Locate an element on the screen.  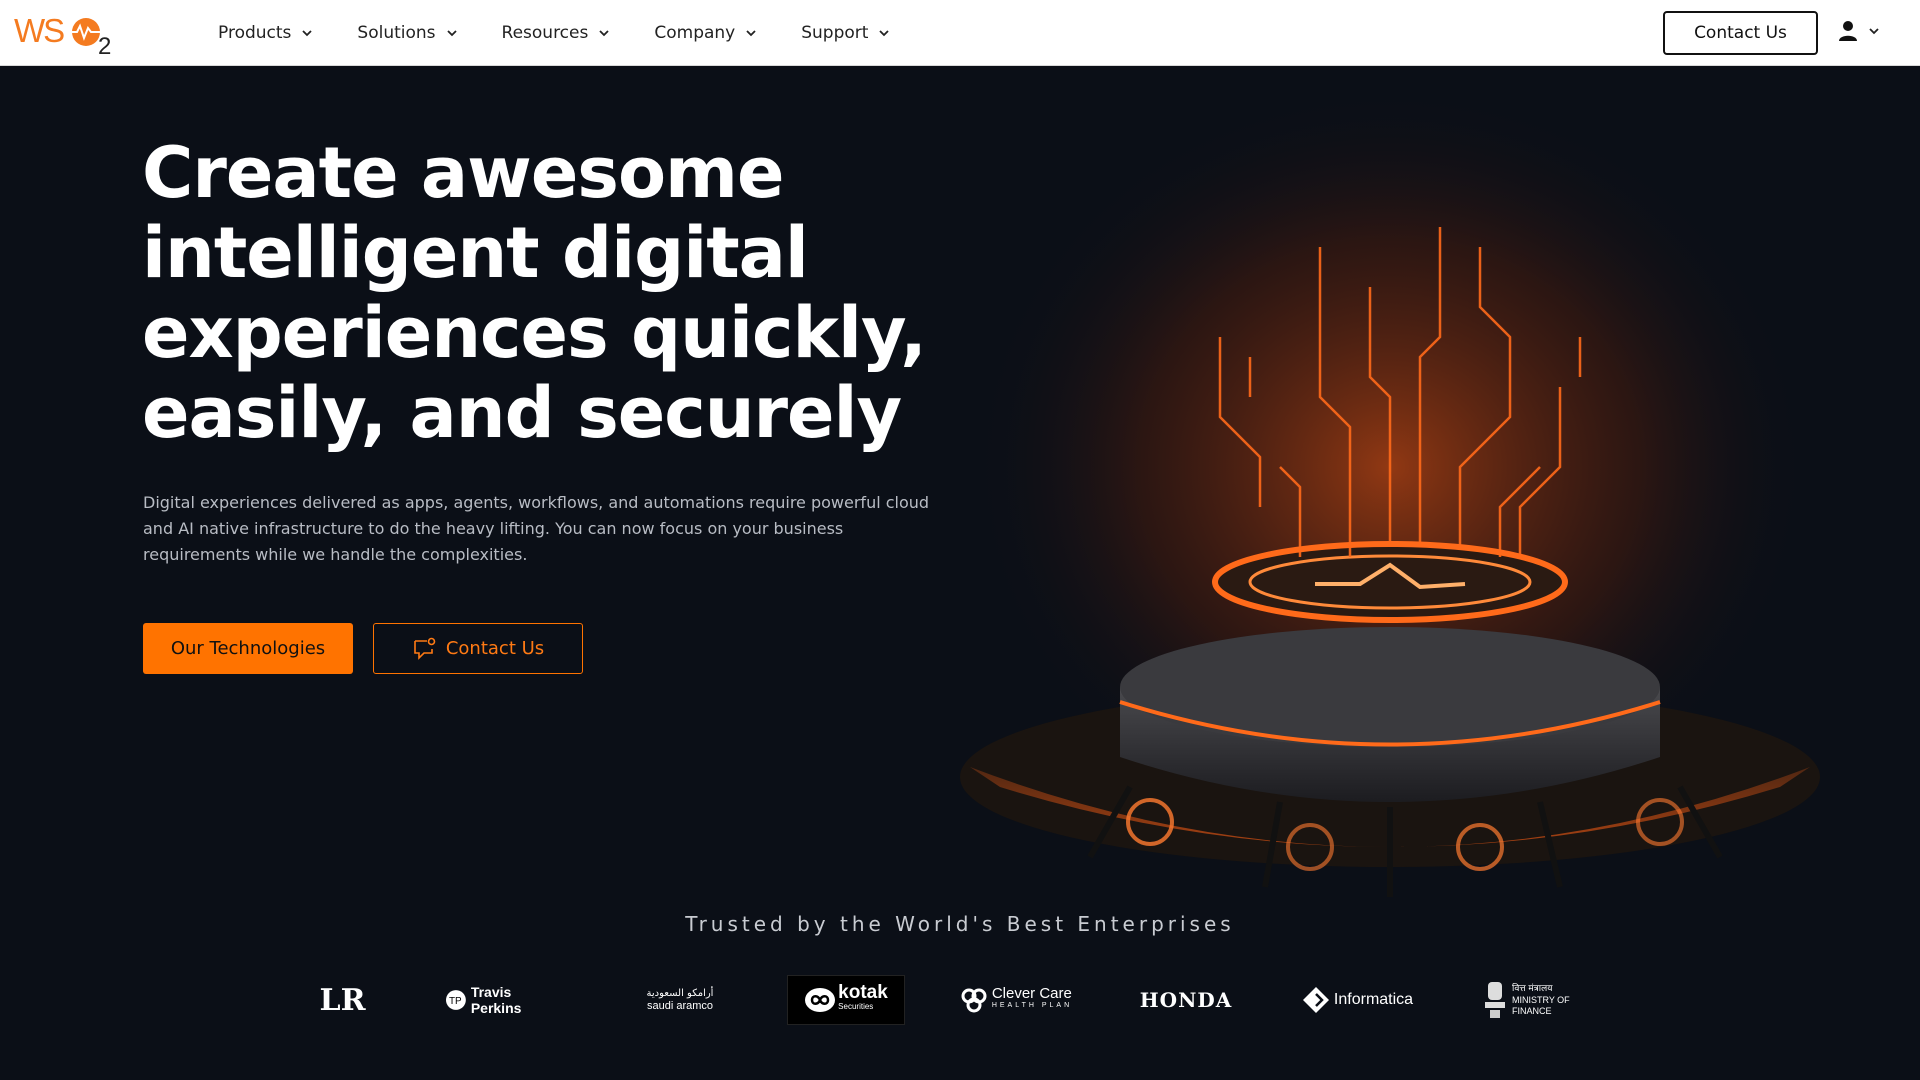
logo-saudi-aramco: أرامكو السعودية saudi aramco is located at coordinates (680, 1000).